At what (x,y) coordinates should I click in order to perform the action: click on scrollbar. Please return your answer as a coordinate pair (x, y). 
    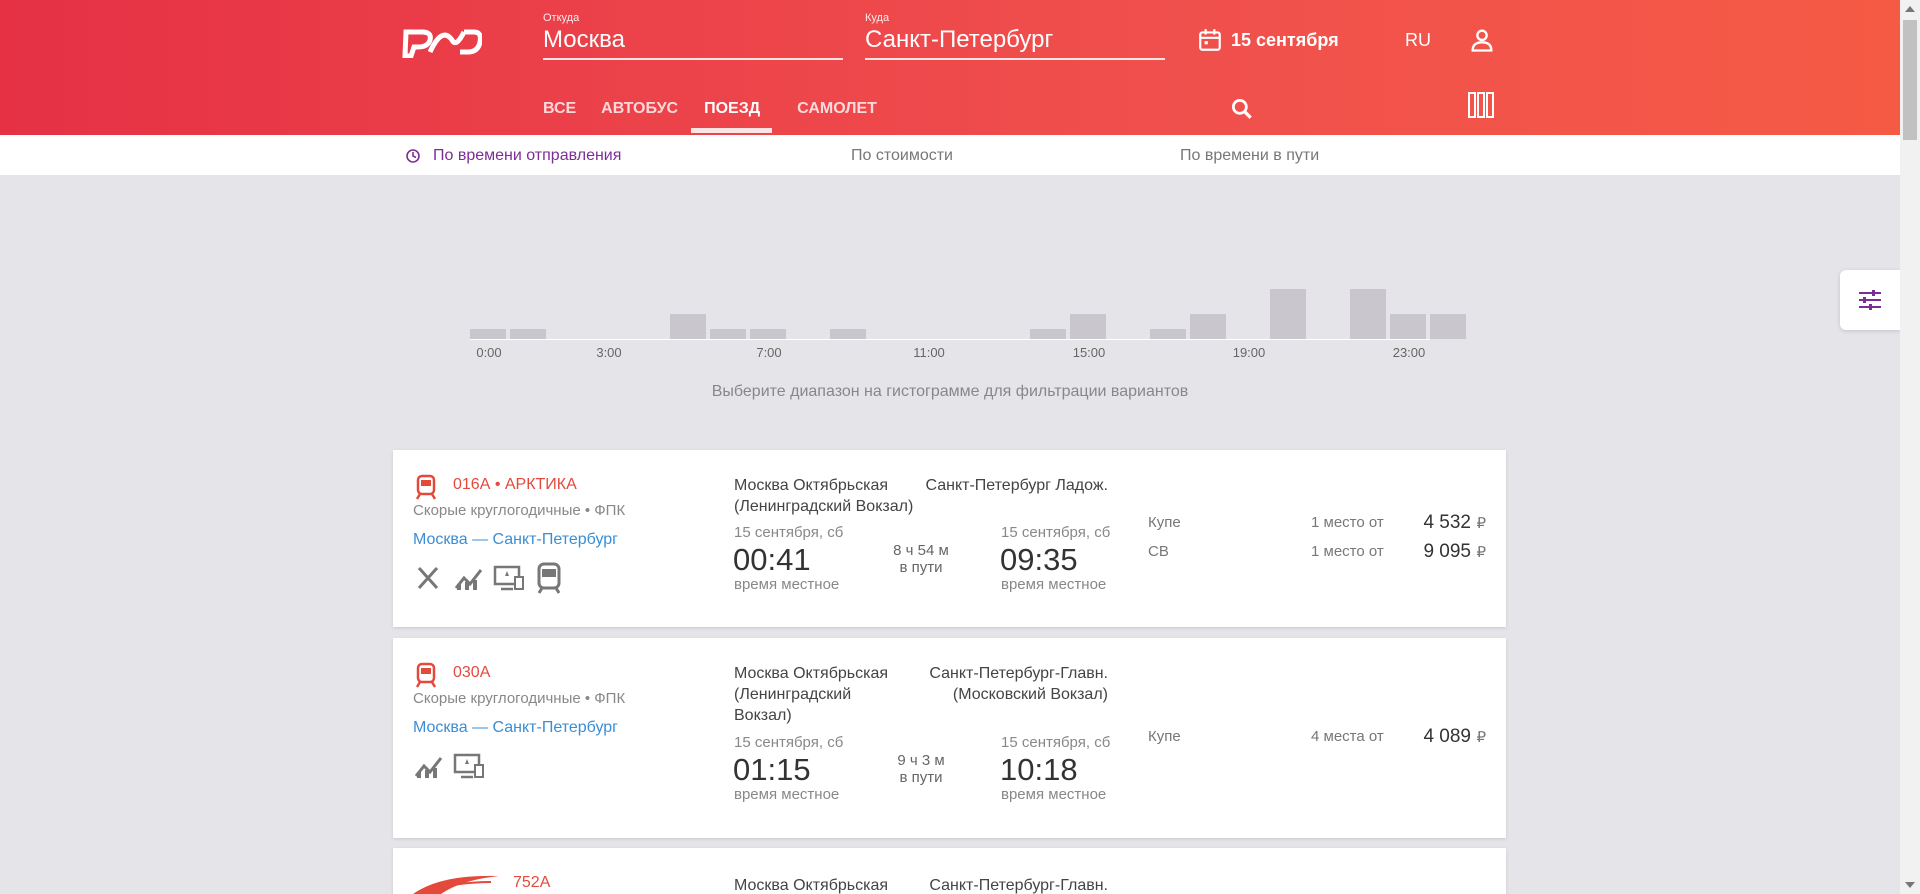
    Looking at the image, I should click on (1910, 447).